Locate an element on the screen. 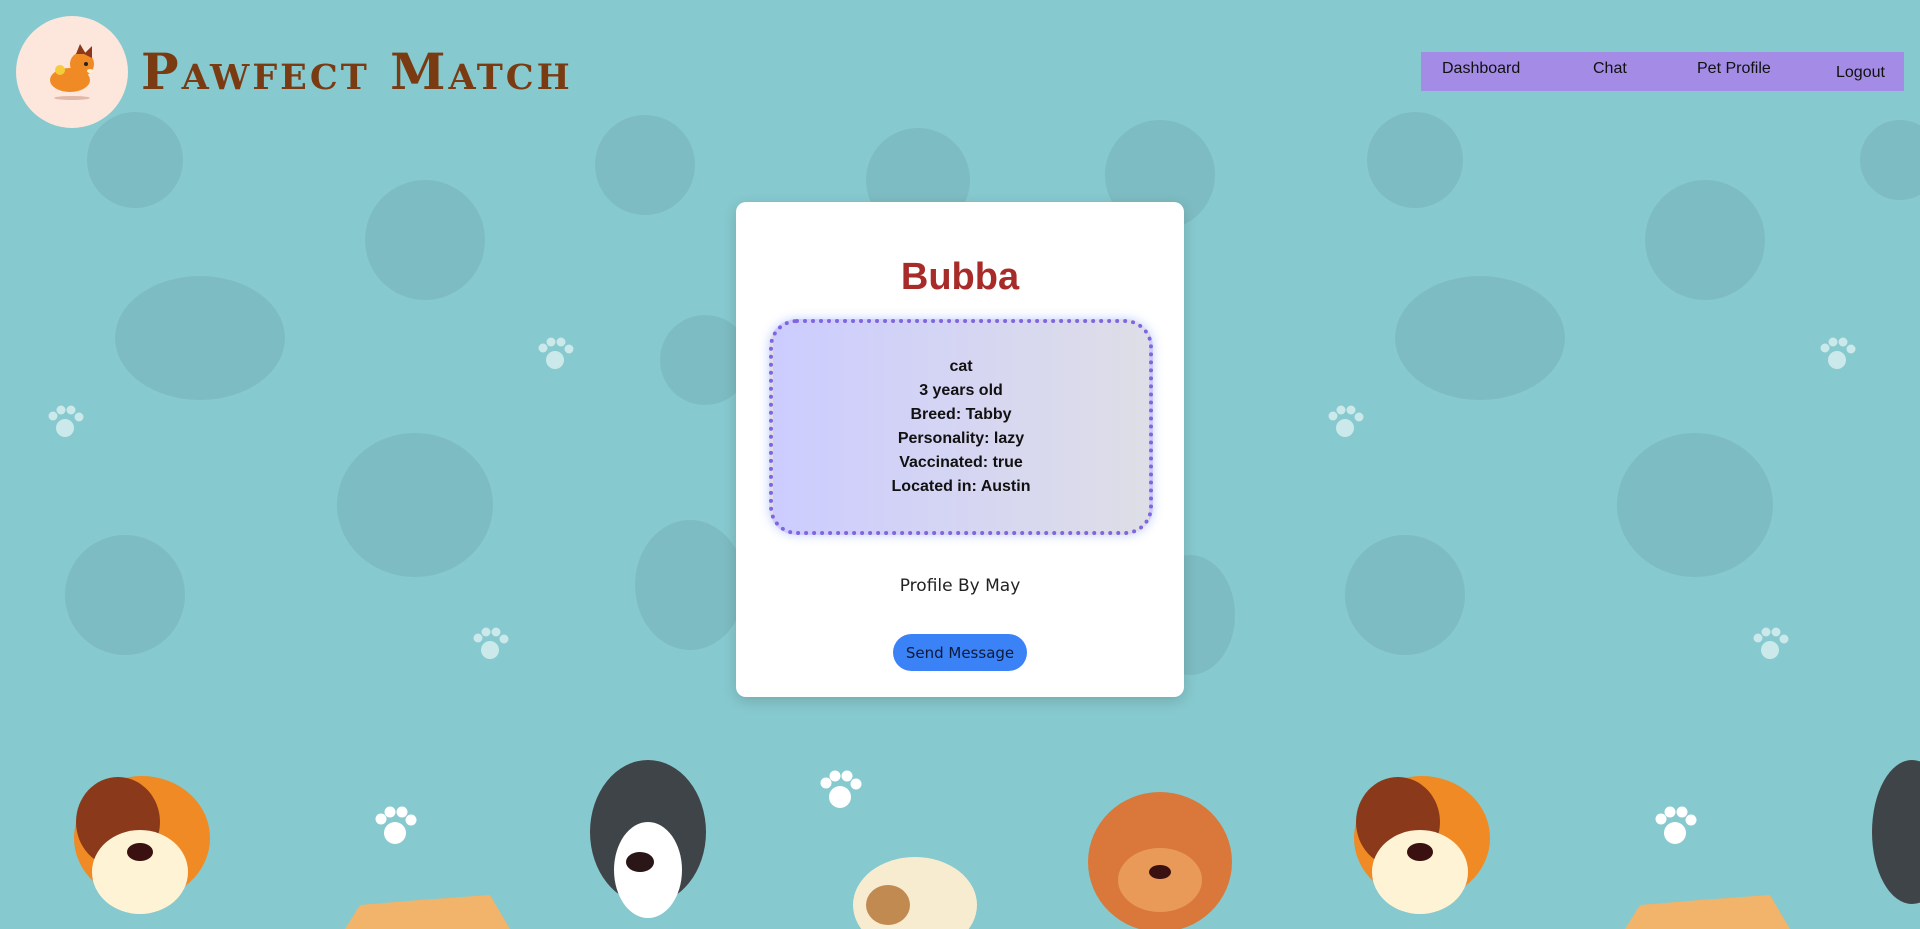 This screenshot has width=1920, height=929. nav-dashboard: Dashboard is located at coordinates (1481, 69).